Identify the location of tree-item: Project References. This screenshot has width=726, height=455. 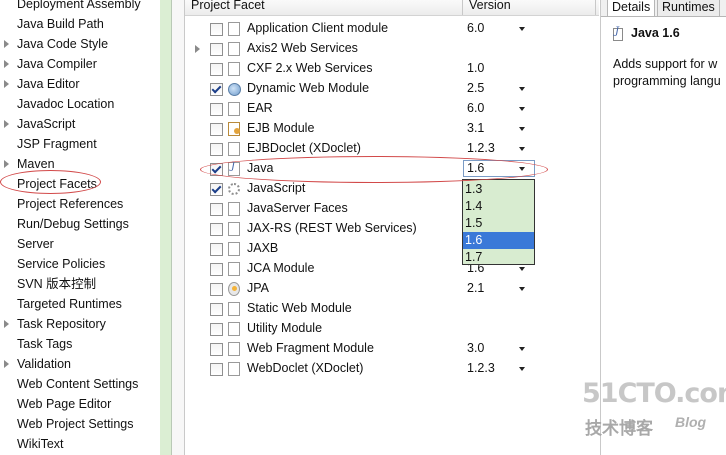
(80, 204).